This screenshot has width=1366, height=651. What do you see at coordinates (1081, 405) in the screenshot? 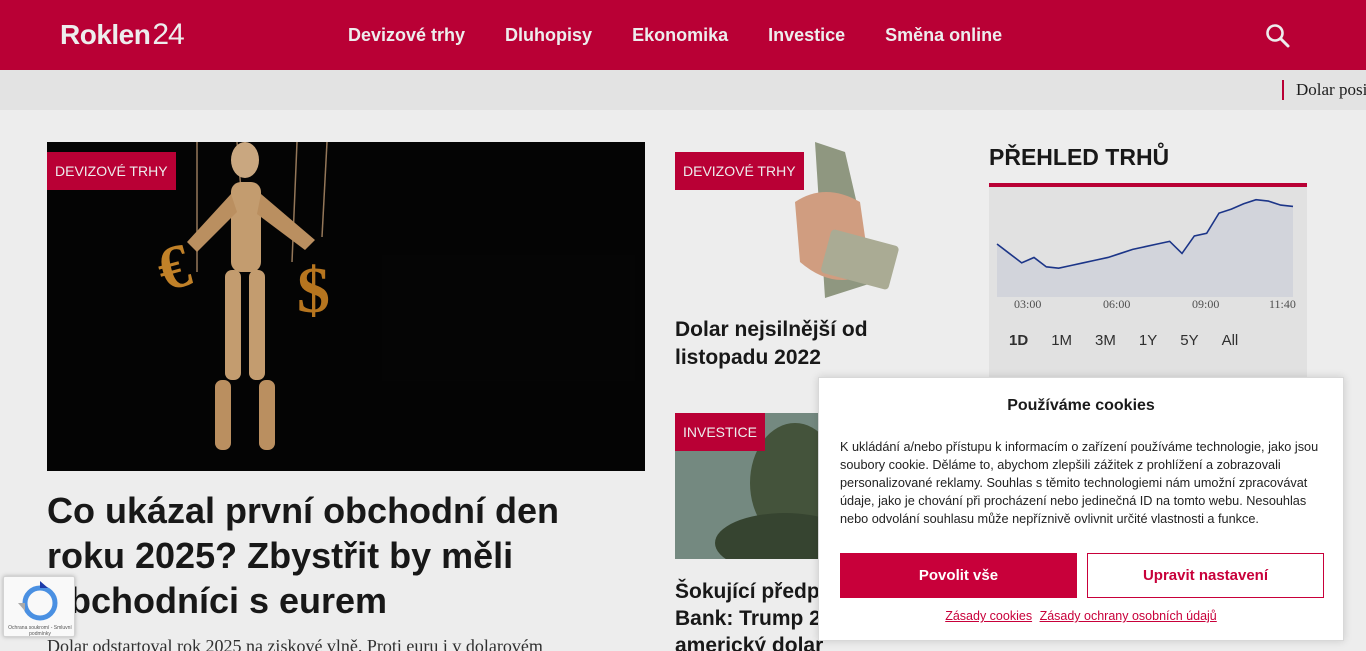
I see `cookie-title: Používáme cookies` at bounding box center [1081, 405].